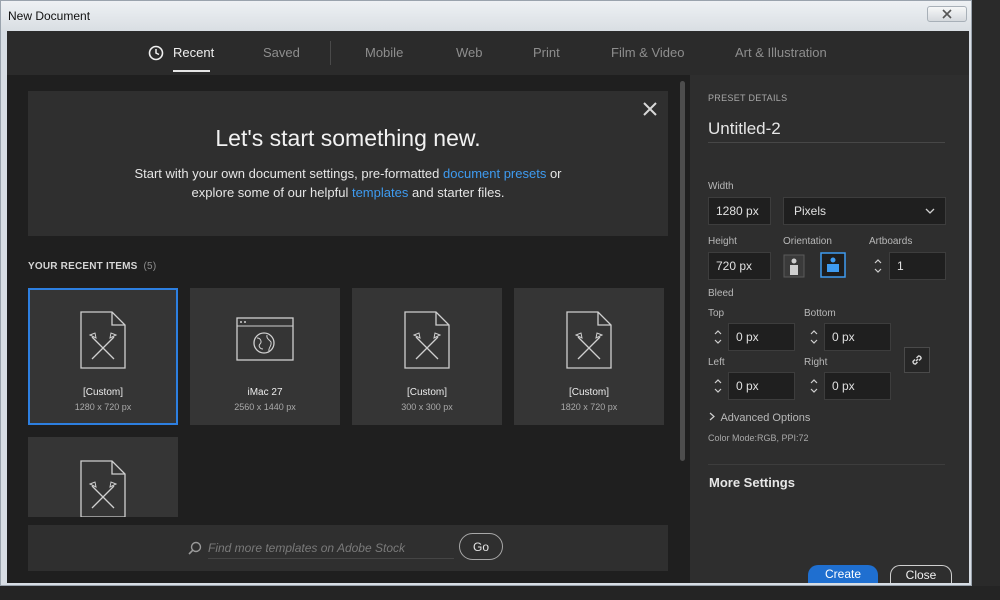 This screenshot has width=1000, height=600. I want to click on recent-items-label: YOUR RECENT ITEMS, so click(83, 266).